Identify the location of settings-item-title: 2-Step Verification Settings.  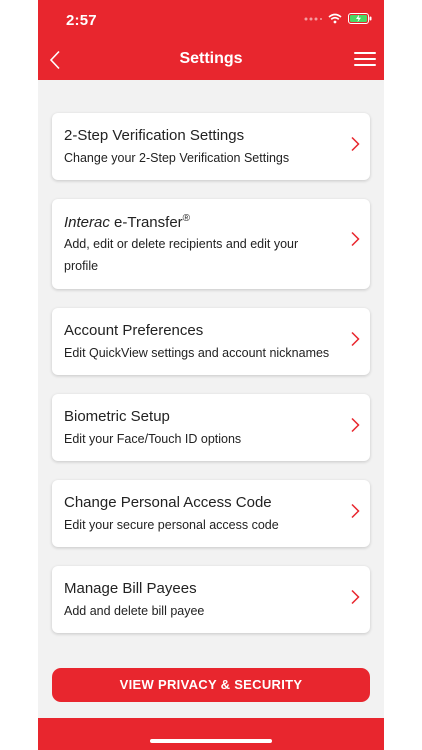
(154, 135).